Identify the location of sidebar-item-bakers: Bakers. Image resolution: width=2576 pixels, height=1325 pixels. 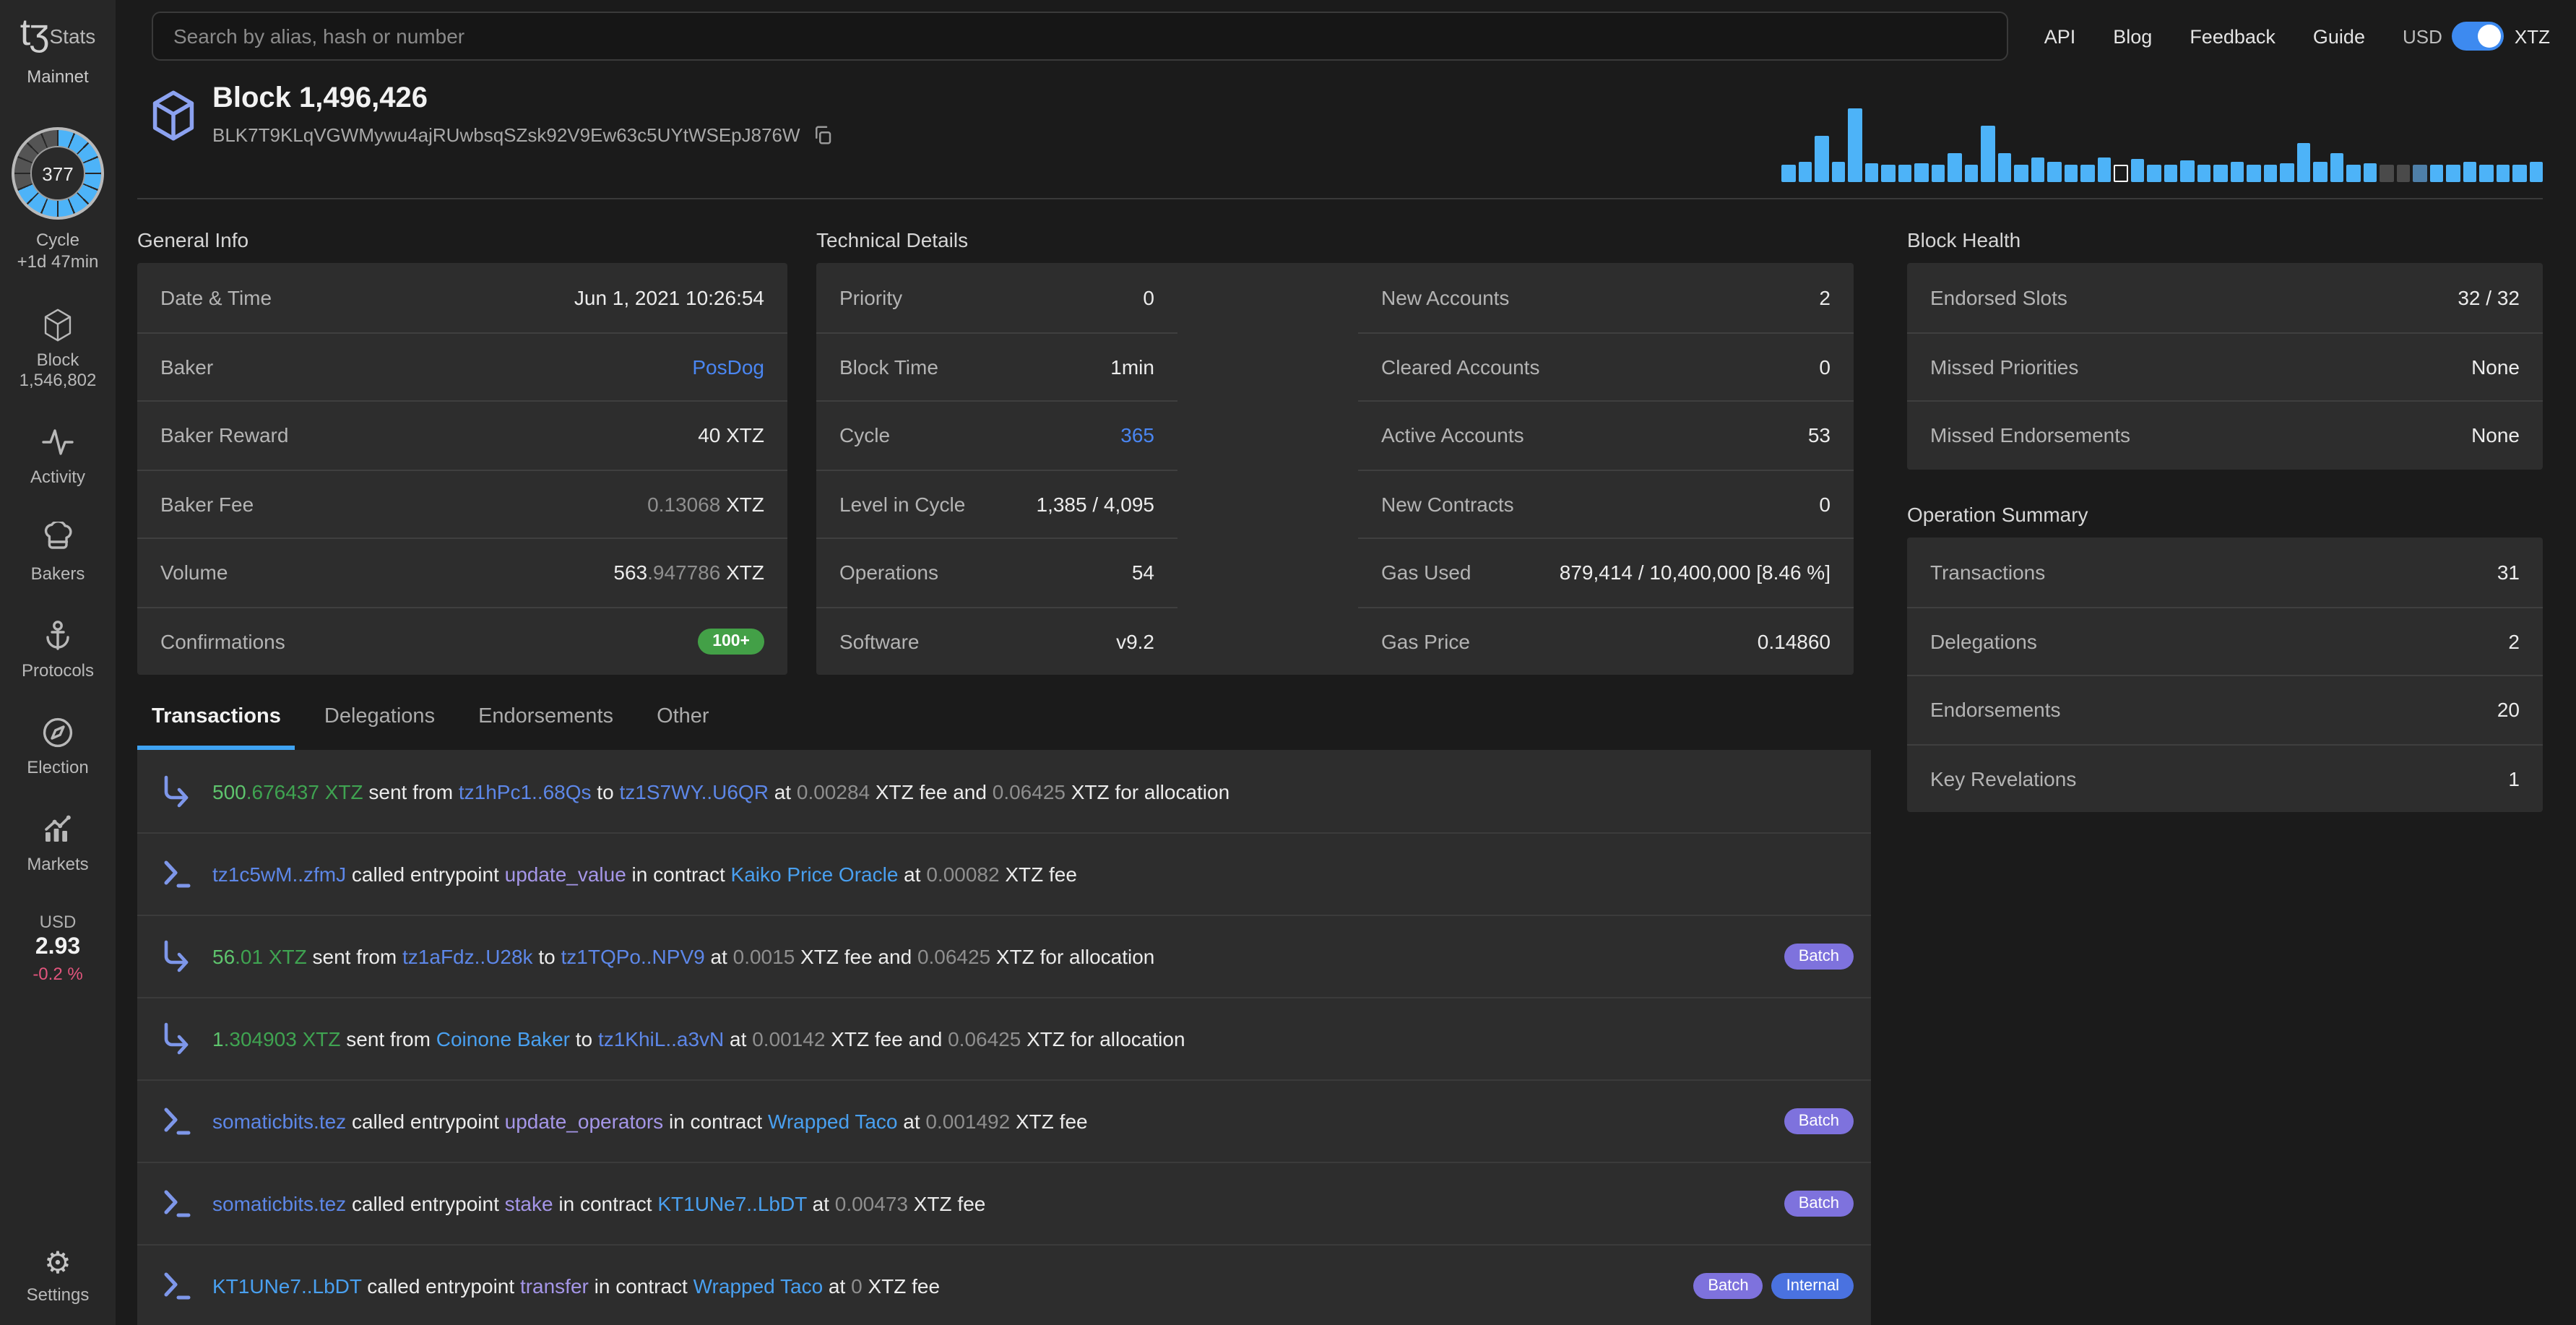
(58, 553).